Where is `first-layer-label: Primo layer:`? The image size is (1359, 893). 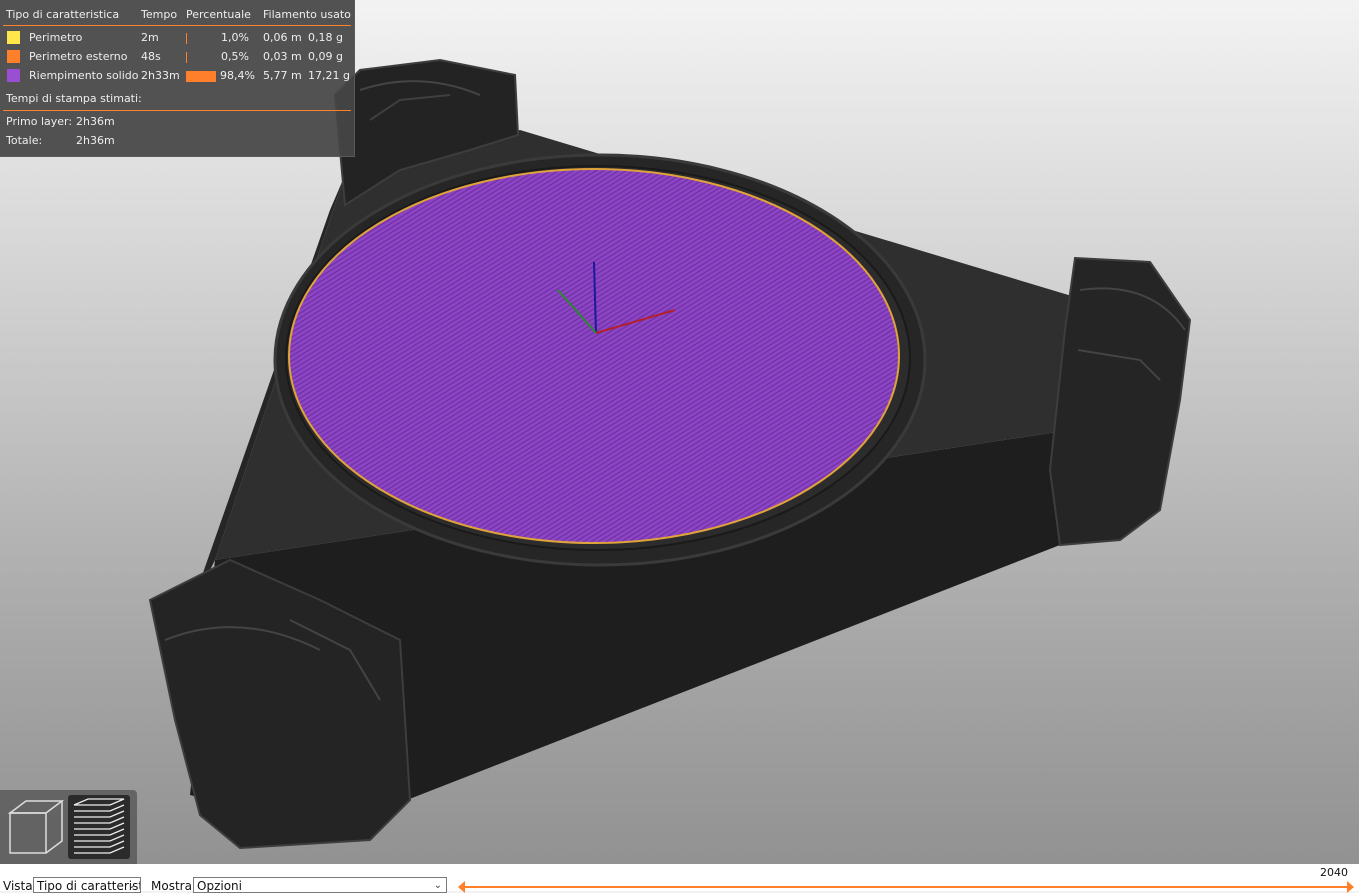 first-layer-label: Primo layer: is located at coordinates (39, 121).